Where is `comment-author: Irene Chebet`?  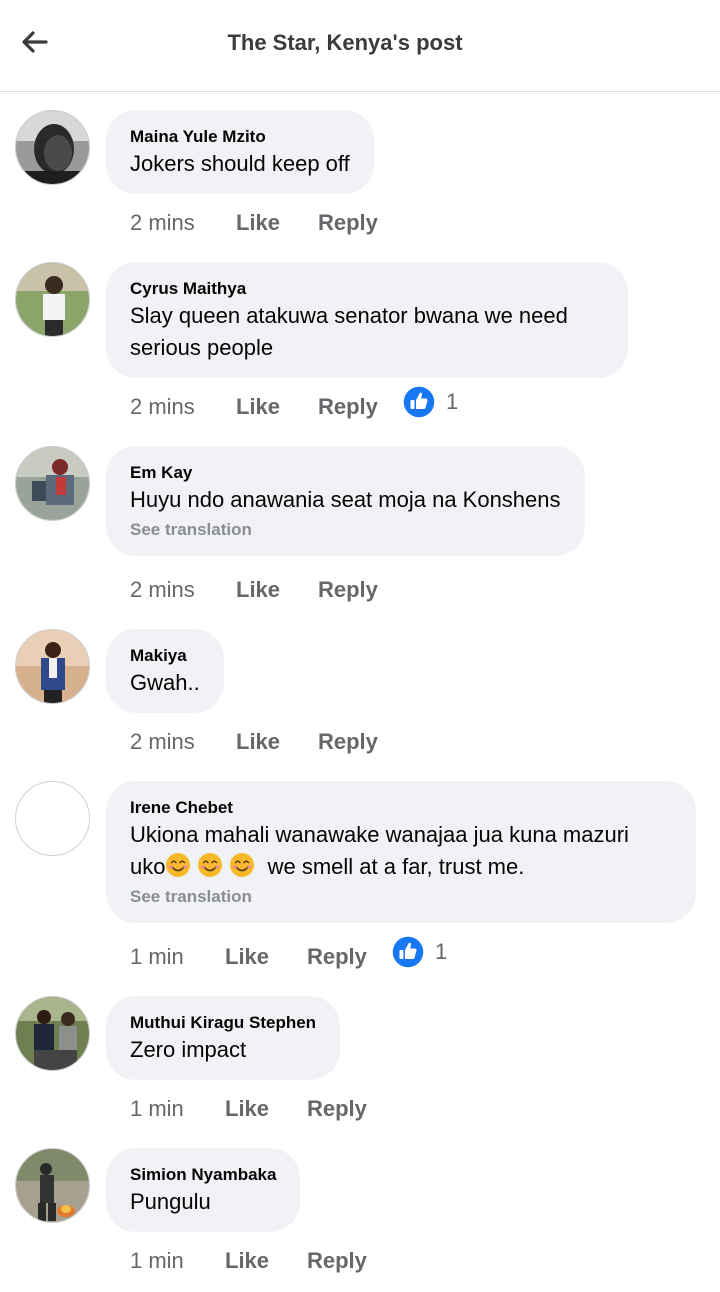 comment-author: Irene Chebet is located at coordinates (401, 808).